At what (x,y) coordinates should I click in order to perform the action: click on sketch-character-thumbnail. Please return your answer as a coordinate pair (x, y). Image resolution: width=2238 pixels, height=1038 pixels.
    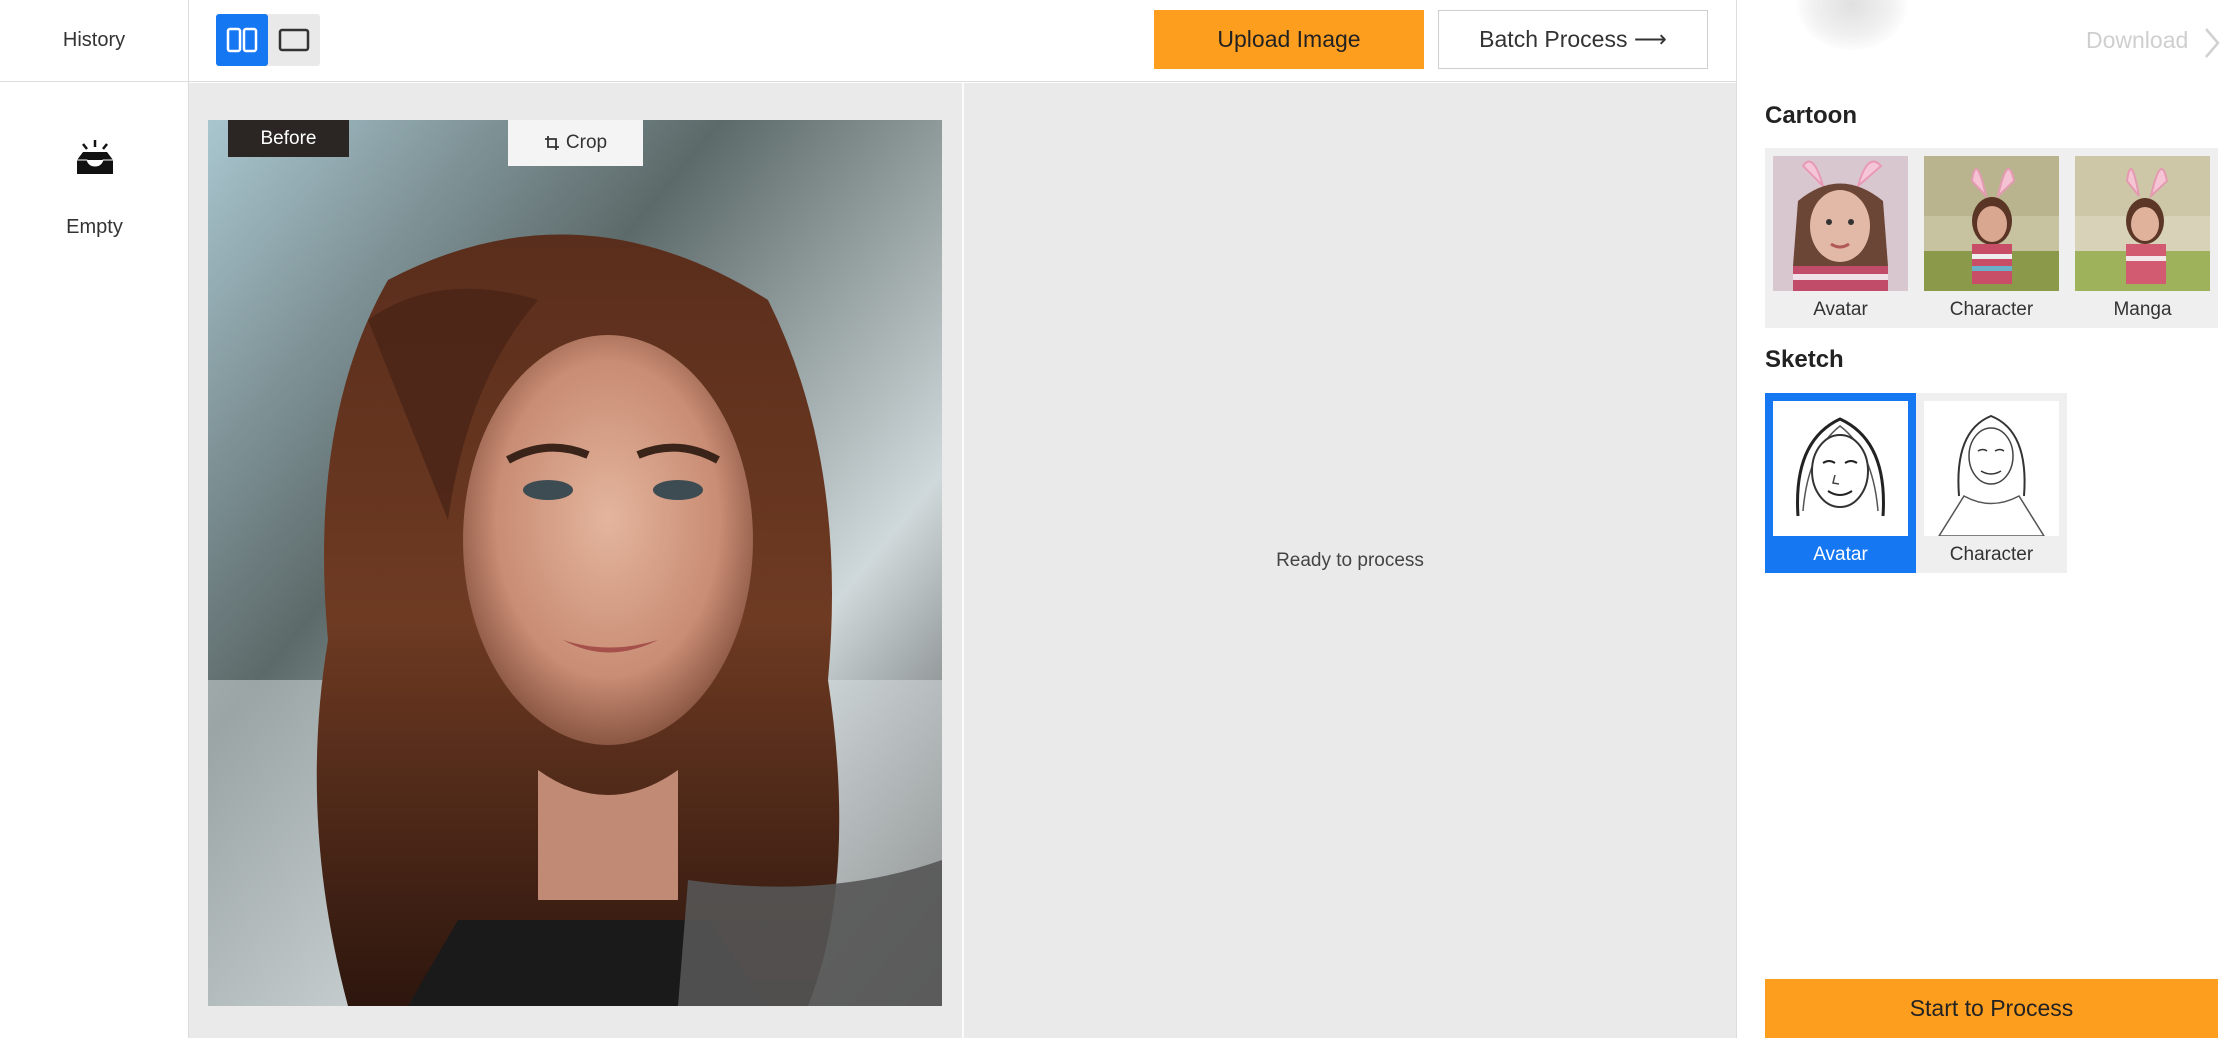
    Looking at the image, I should click on (1991, 468).